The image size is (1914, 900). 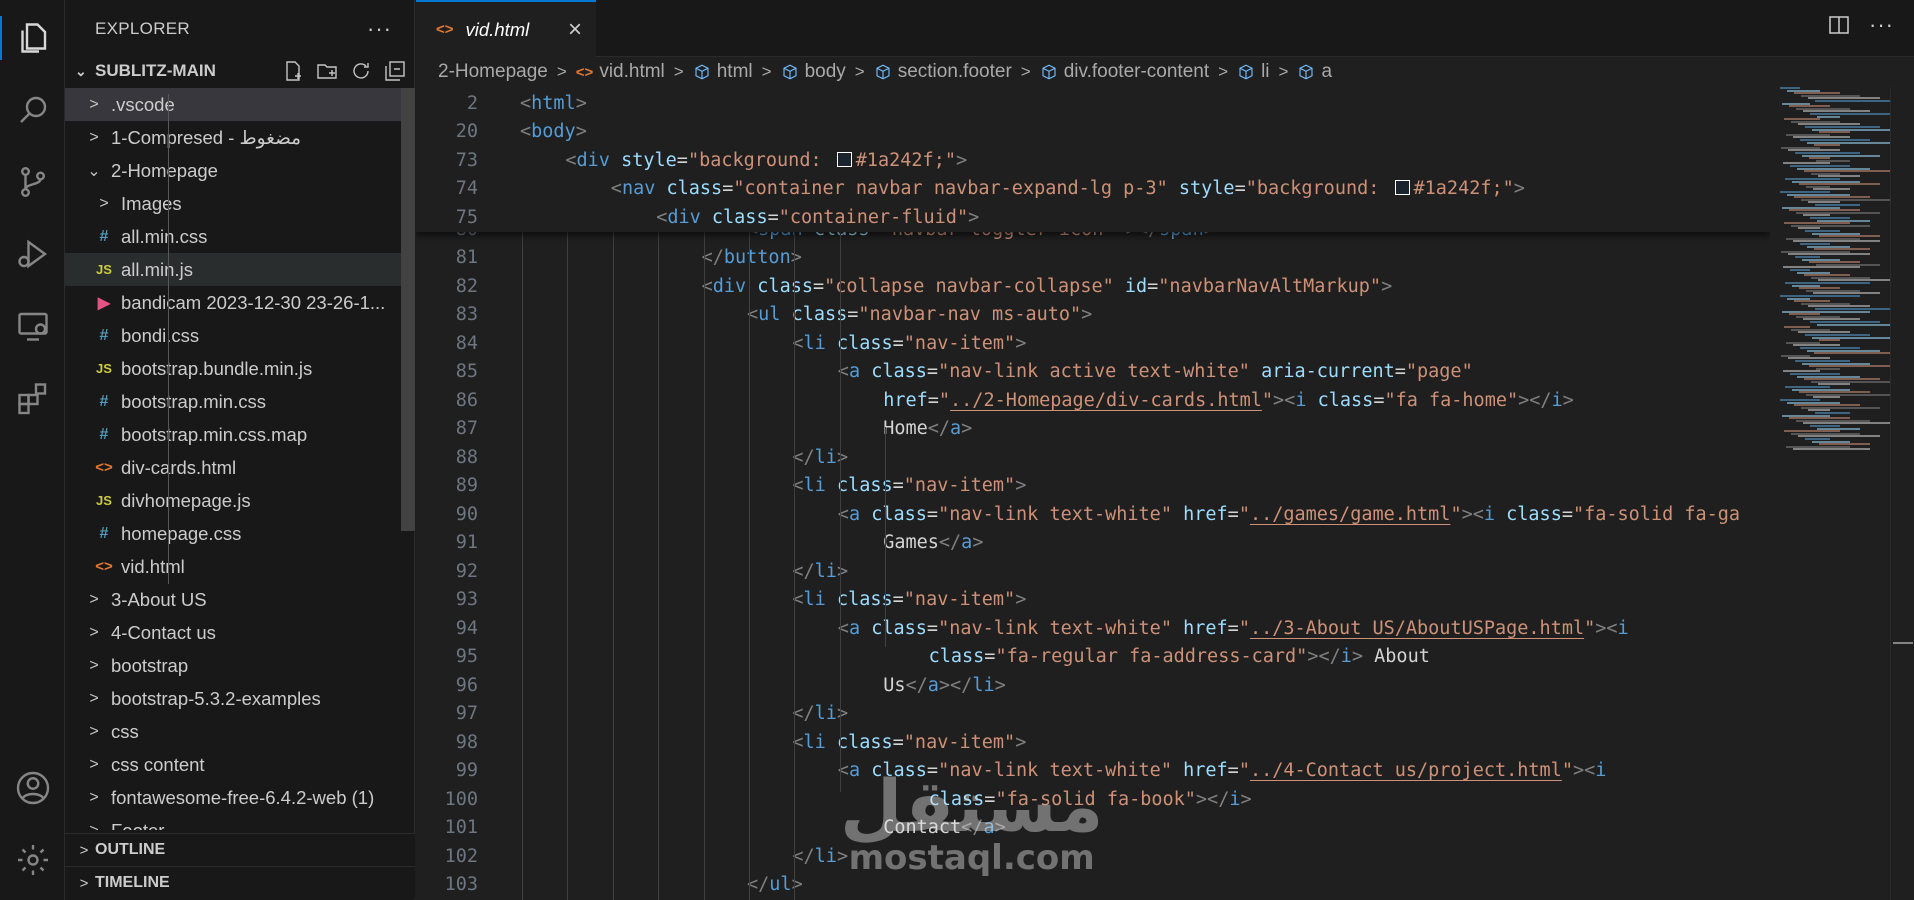 I want to click on account-icon, so click(x=32, y=788).